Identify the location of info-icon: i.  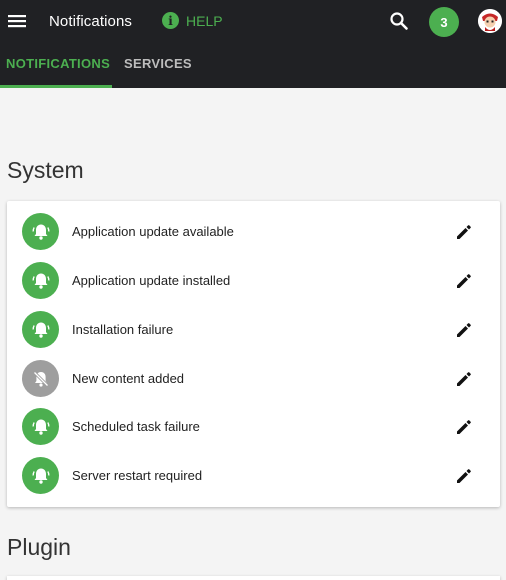
(170, 20).